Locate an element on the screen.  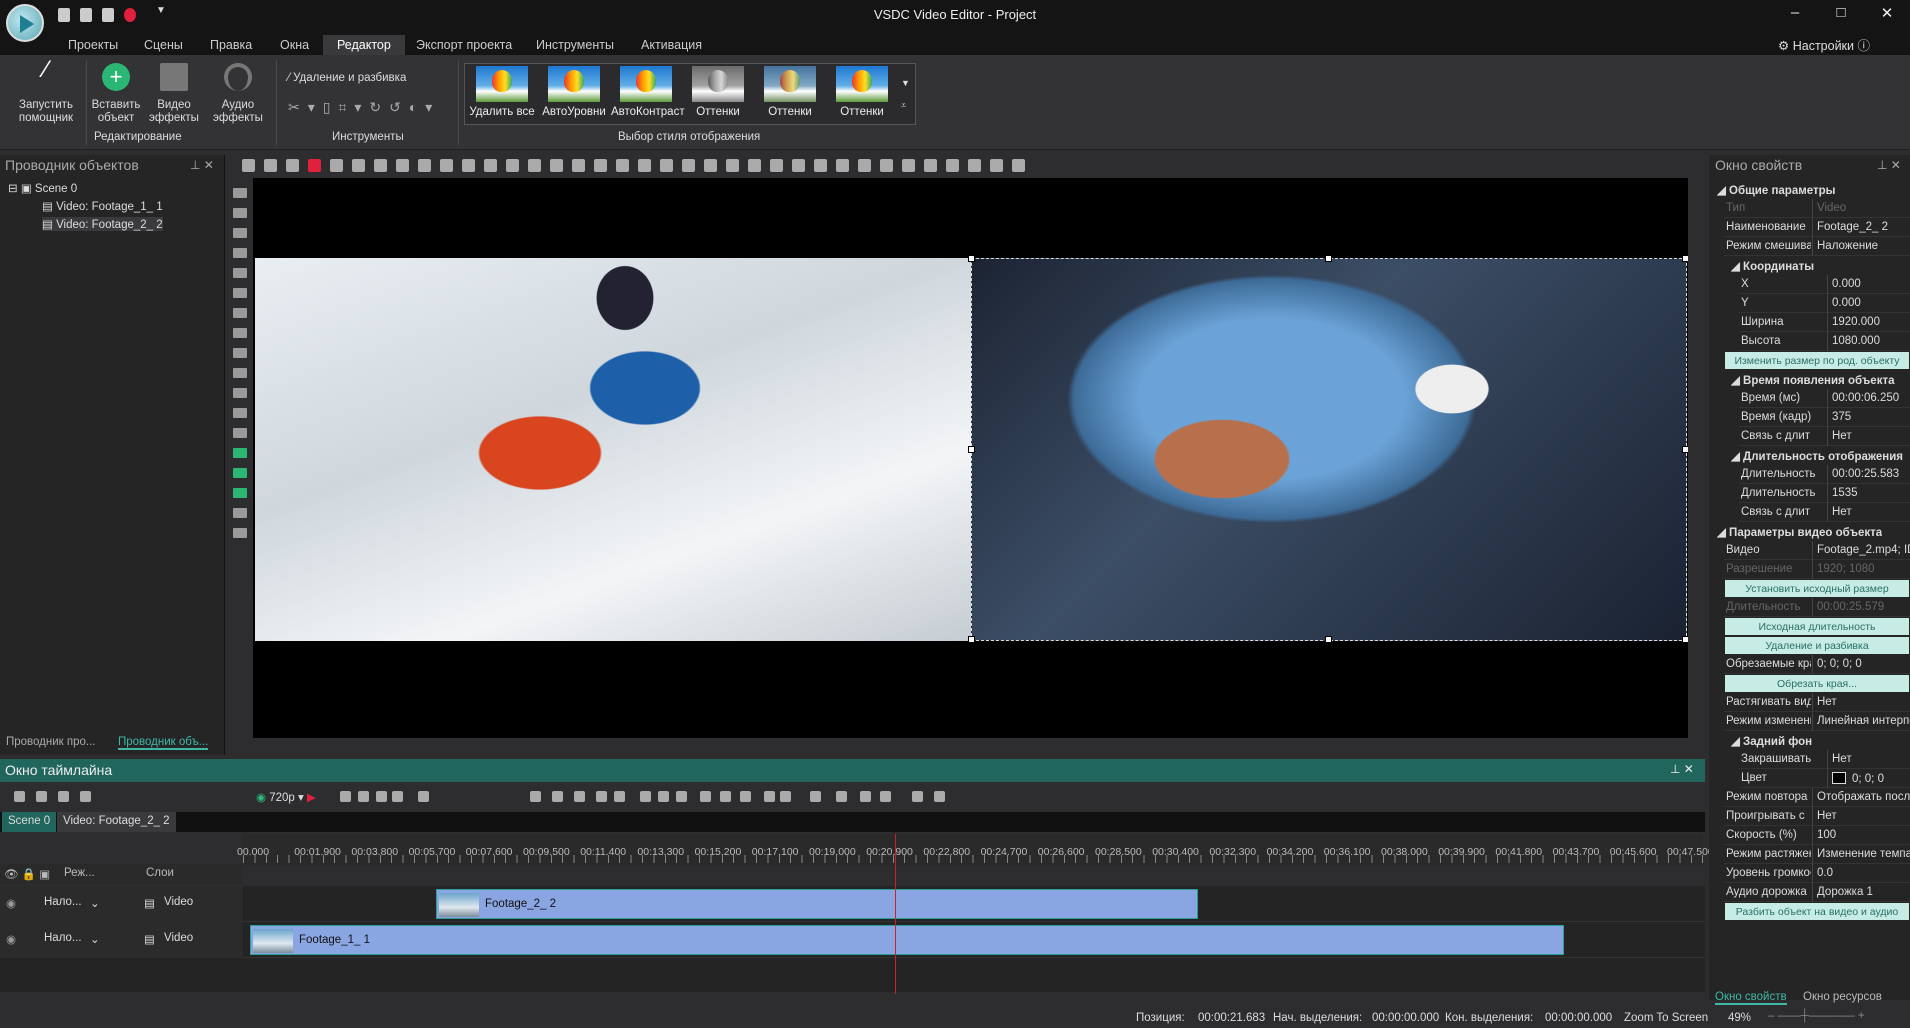
property-row: Разрешение 1920; 1080 is located at coordinates (1817, 569).